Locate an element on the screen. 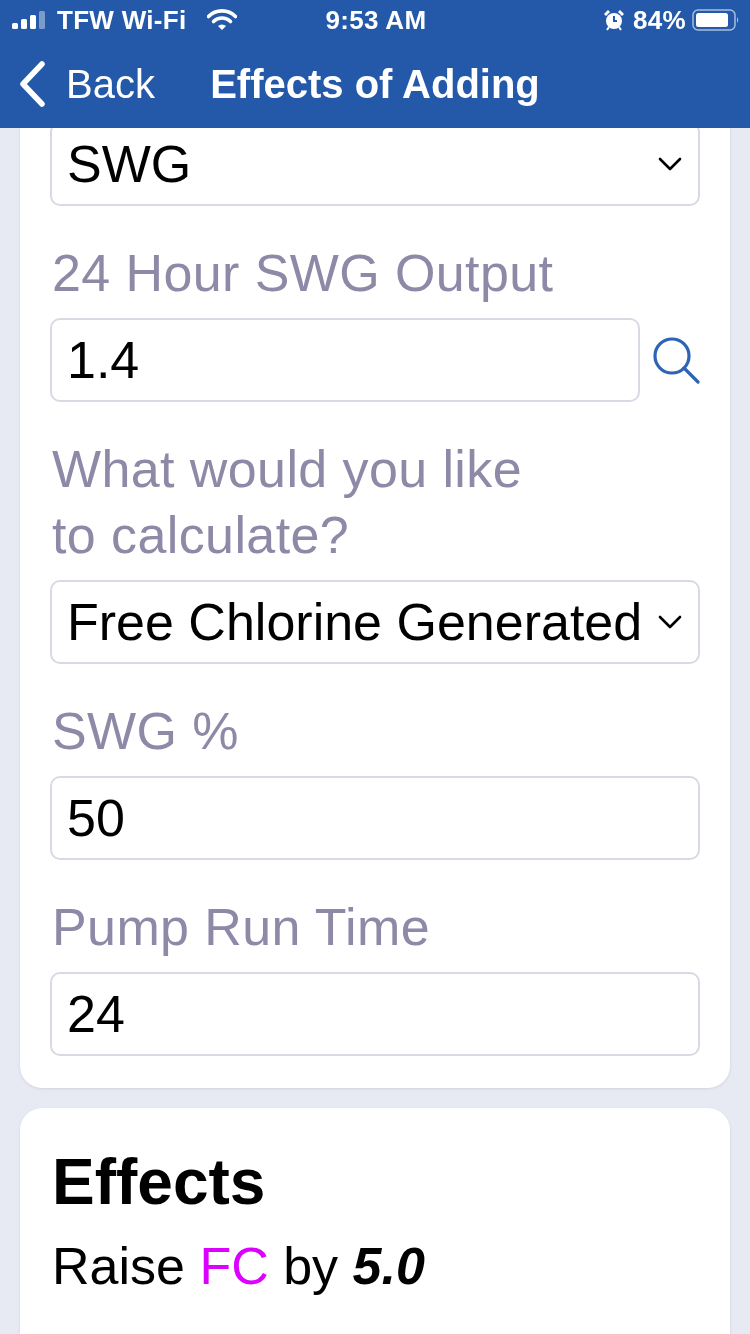  status-time: 9:53 AM is located at coordinates (376, 20).